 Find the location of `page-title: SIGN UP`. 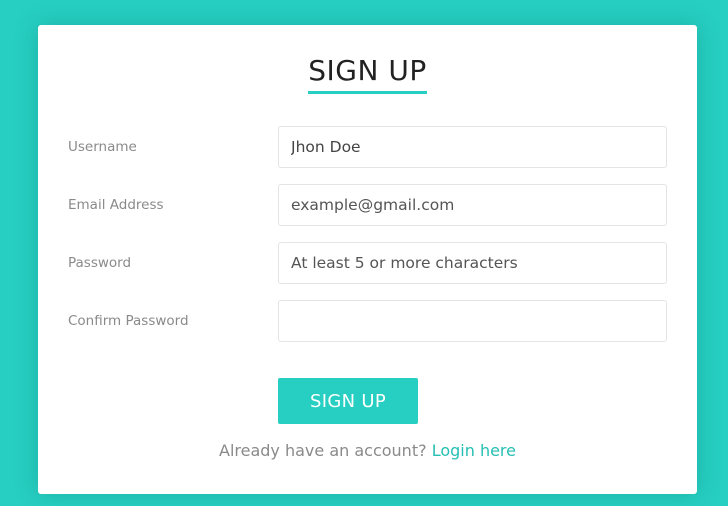

page-title: SIGN UP is located at coordinates (367, 73).